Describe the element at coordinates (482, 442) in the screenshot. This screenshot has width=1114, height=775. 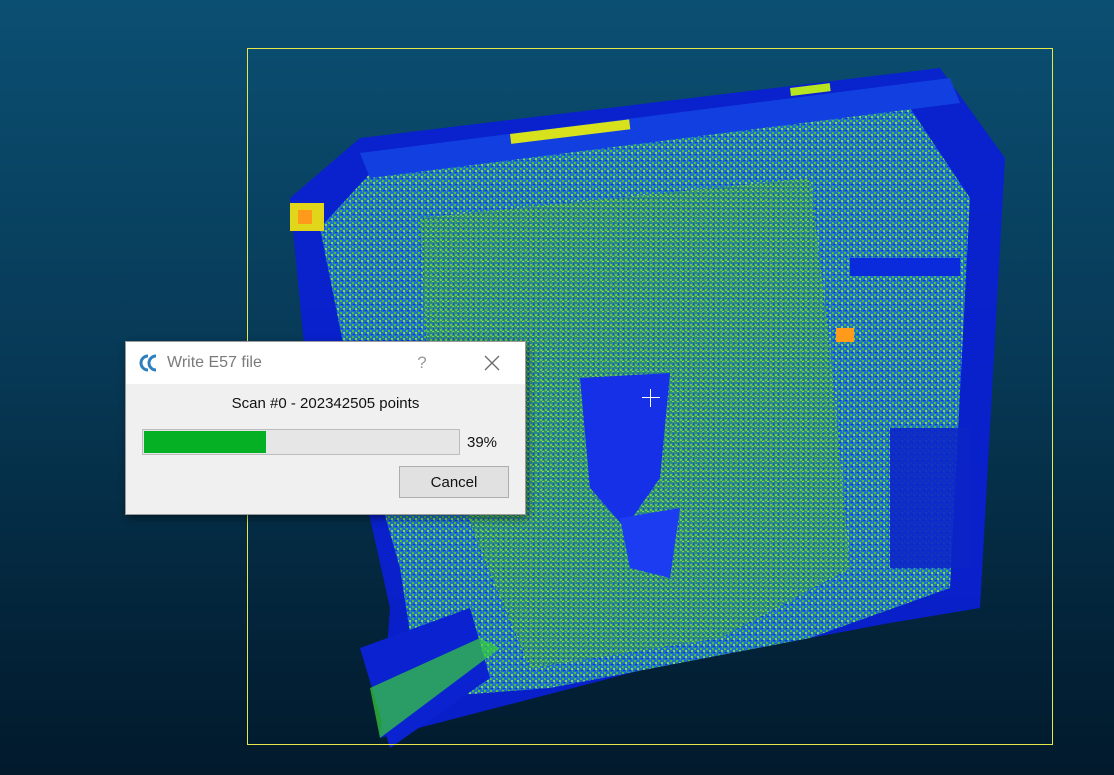
I see `progress-percent: 39%` at that location.